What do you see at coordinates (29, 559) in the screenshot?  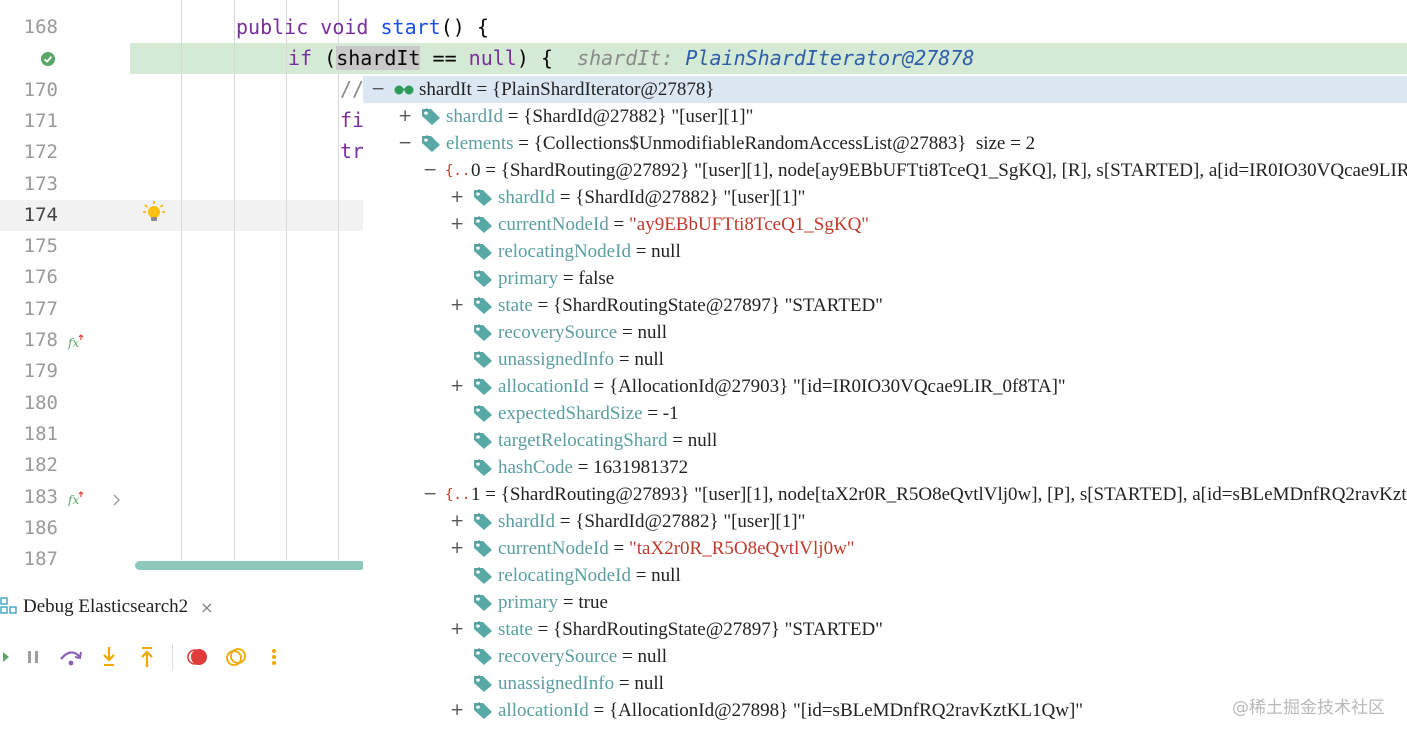 I see `line-number: 187` at bounding box center [29, 559].